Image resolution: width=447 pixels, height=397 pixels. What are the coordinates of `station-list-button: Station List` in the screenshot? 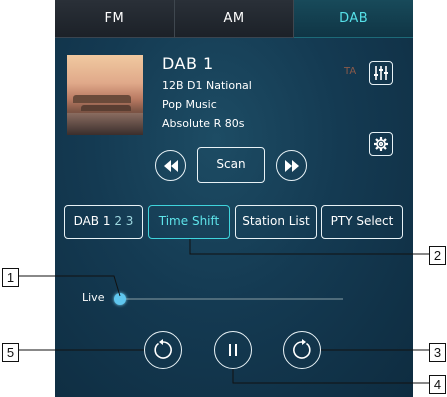 It's located at (276, 222).